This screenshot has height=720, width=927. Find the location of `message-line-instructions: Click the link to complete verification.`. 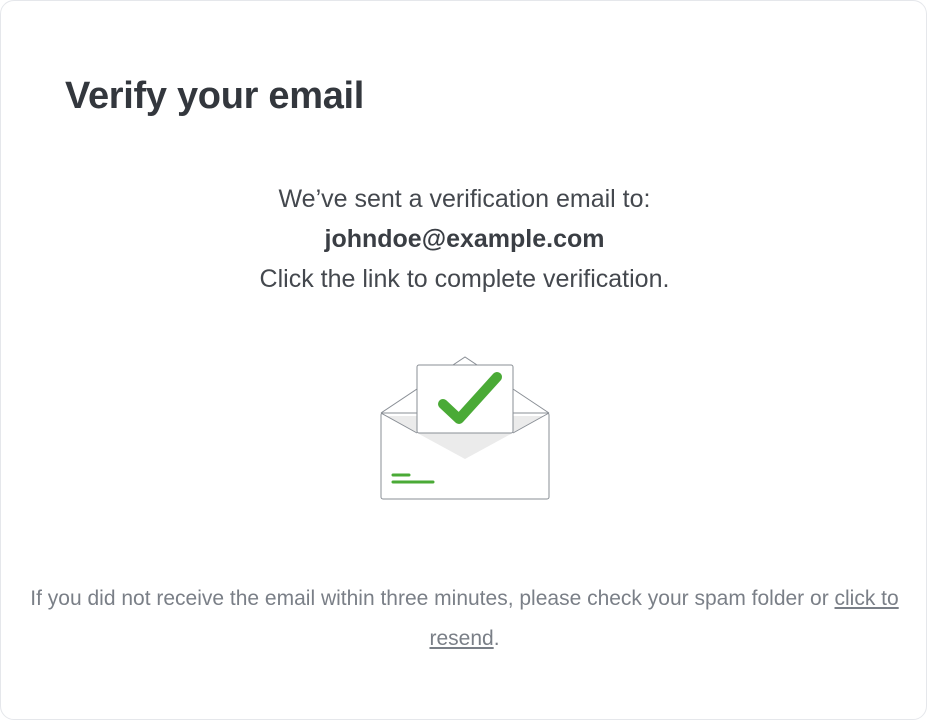

message-line-instructions: Click the link to complete verification. is located at coordinates (464, 279).